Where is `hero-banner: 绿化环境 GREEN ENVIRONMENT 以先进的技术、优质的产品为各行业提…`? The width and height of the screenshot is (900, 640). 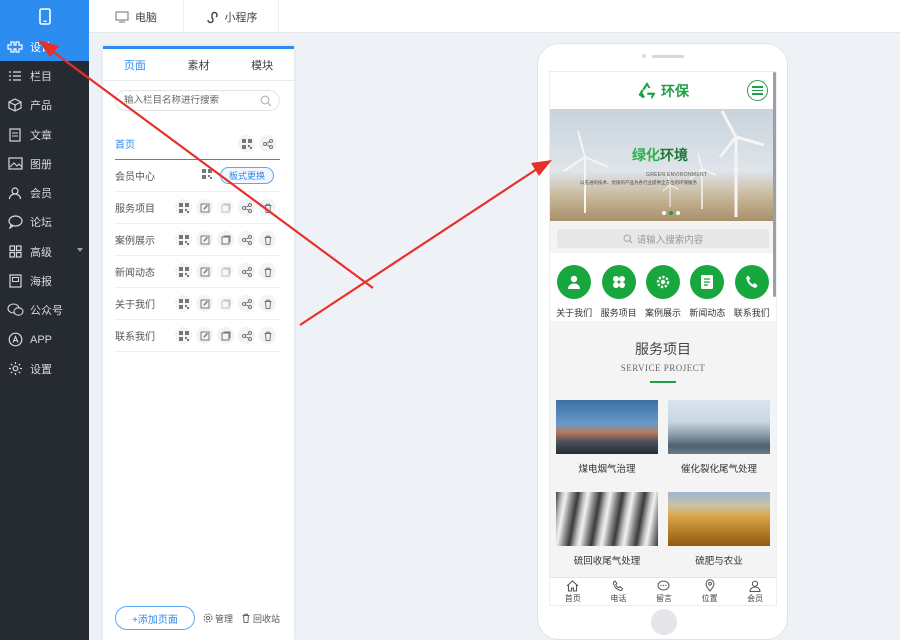 hero-banner: 绿化环境 GREEN ENVIRONMENT 以先进的技术、优质的产品为各行业提… is located at coordinates (663, 165).